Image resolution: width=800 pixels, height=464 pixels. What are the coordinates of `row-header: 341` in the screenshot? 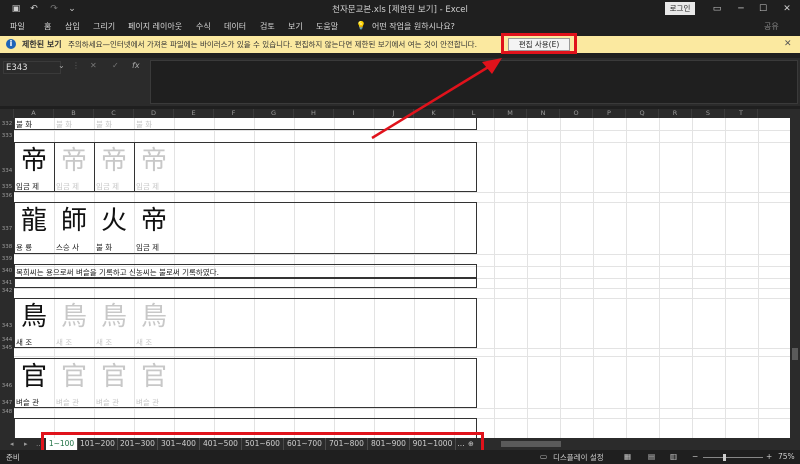 It's located at (7, 283).